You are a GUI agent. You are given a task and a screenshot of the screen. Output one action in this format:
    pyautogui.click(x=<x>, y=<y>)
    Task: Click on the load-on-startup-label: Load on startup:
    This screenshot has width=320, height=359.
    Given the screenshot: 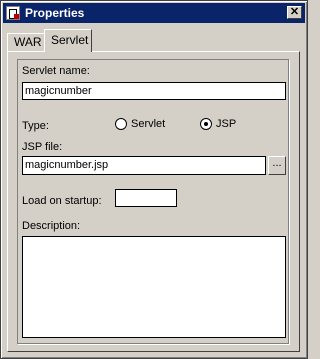 What is the action you would take?
    pyautogui.click(x=62, y=201)
    